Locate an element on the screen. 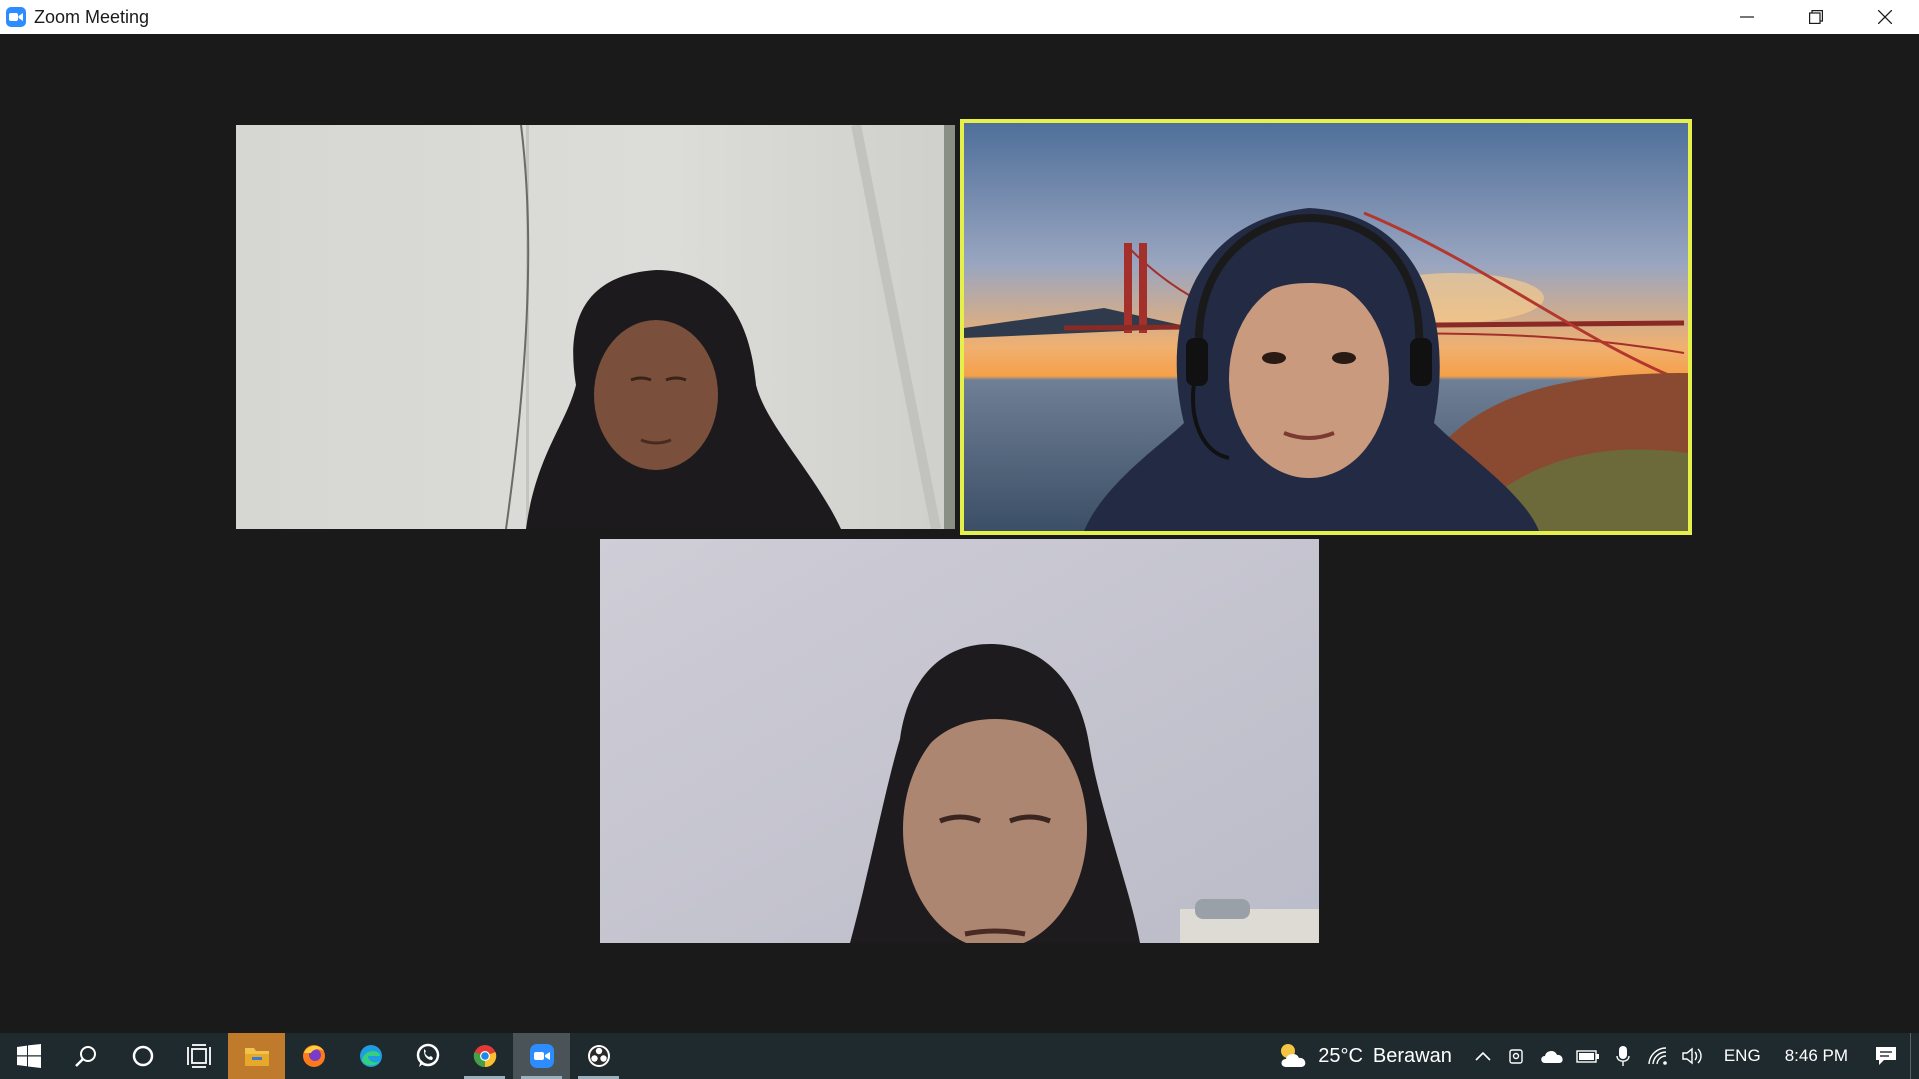  restore-icon is located at coordinates (1815, 17).